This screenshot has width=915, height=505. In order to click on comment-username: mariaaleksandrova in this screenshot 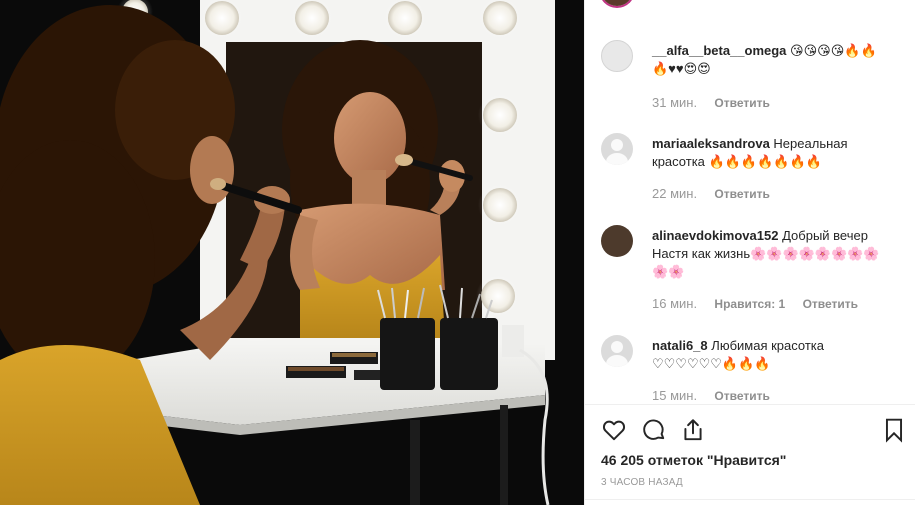, I will do `click(711, 143)`.